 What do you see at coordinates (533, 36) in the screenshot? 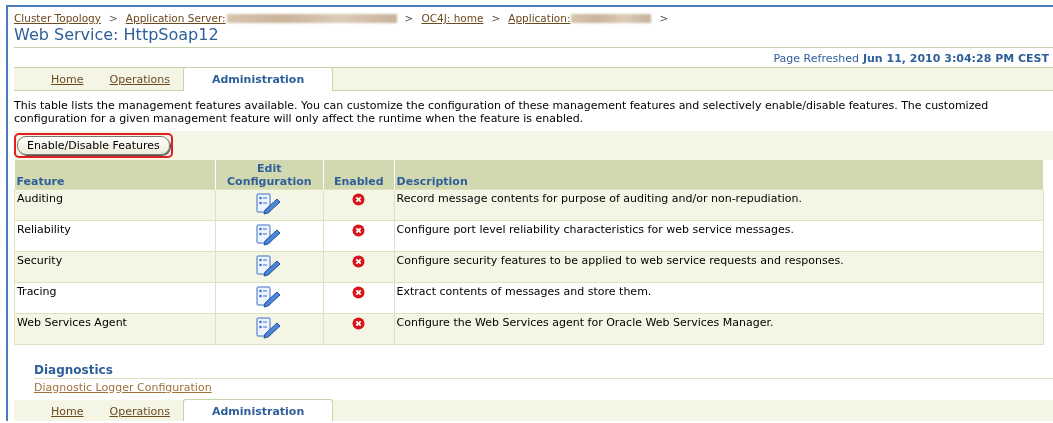
I see `page-title: Web Service: HttpSoap12` at bounding box center [533, 36].